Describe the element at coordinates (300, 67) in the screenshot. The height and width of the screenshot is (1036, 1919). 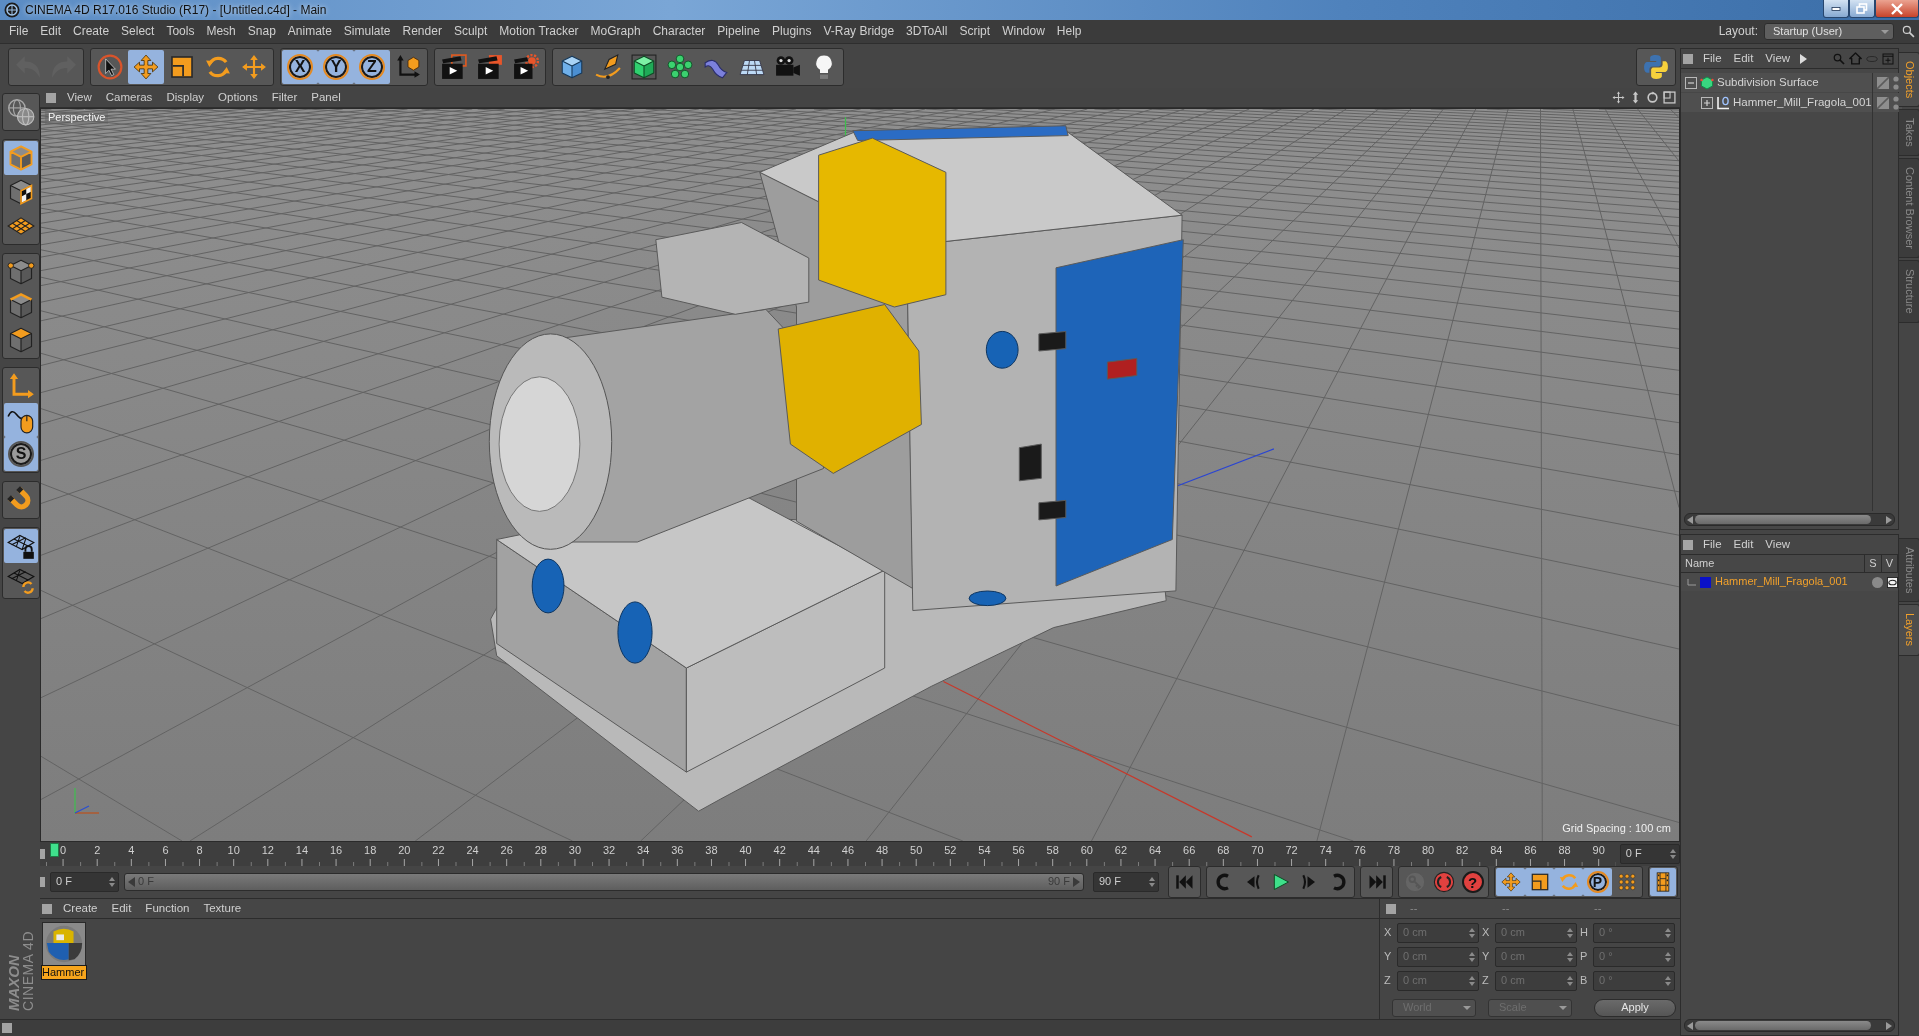
I see `axis-lock-button: X` at that location.